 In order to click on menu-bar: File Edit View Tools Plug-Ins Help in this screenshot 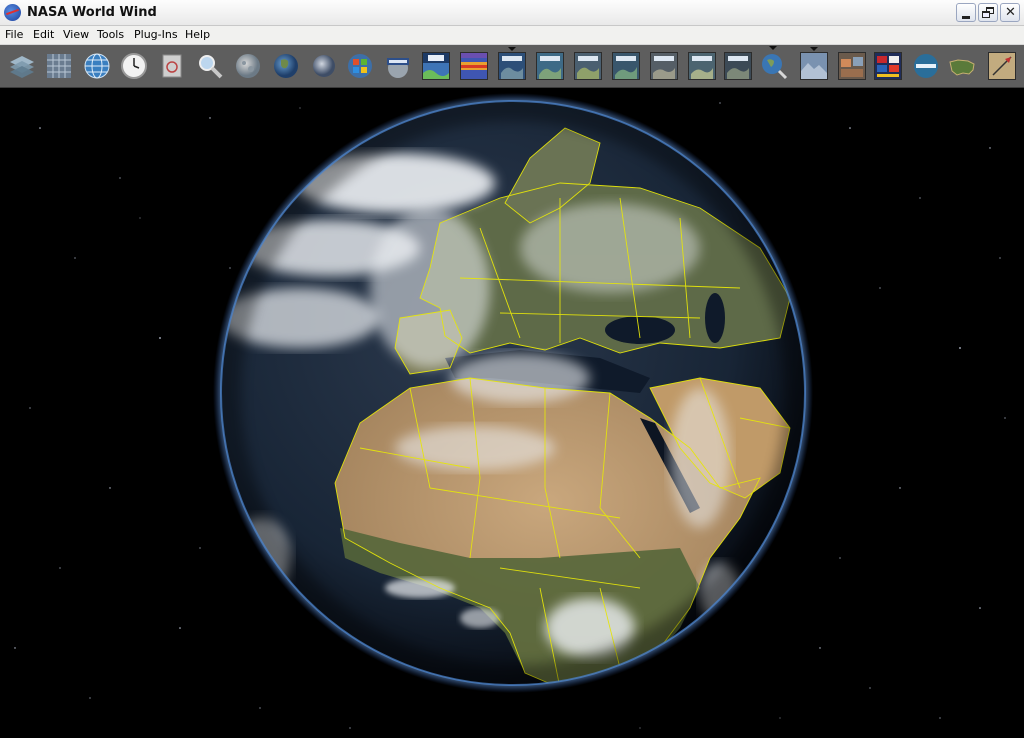, I will do `click(512, 35)`.